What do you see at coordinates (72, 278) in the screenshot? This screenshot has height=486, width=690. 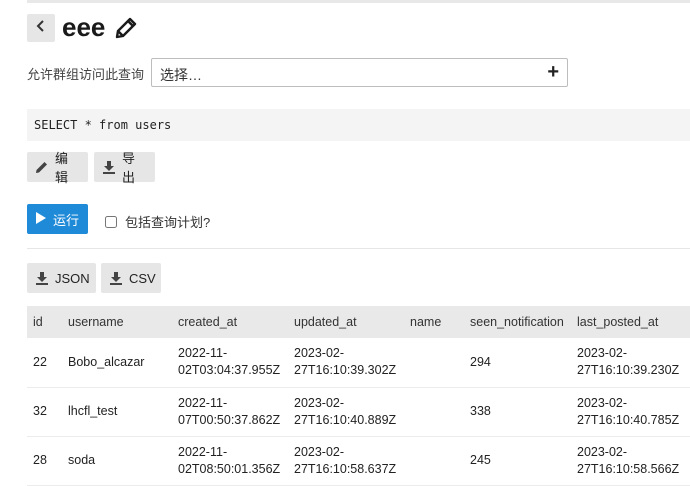 I see `download-json-label: JSON` at bounding box center [72, 278].